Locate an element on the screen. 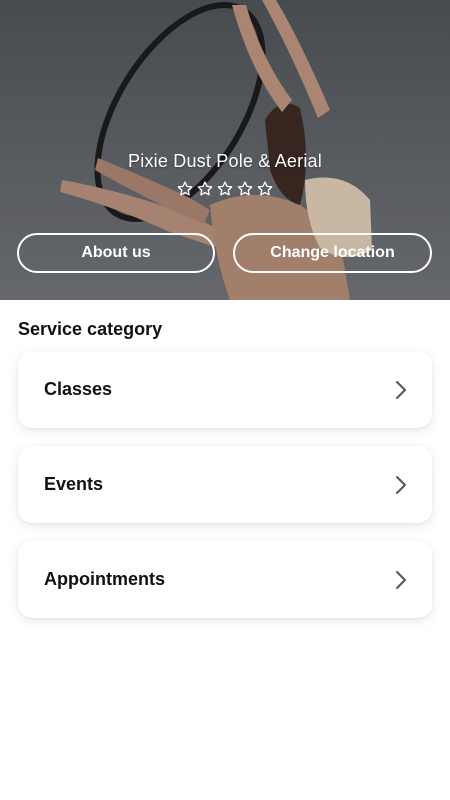 Image resolution: width=450 pixels, height=800 pixels. rating-stars is located at coordinates (225, 189).